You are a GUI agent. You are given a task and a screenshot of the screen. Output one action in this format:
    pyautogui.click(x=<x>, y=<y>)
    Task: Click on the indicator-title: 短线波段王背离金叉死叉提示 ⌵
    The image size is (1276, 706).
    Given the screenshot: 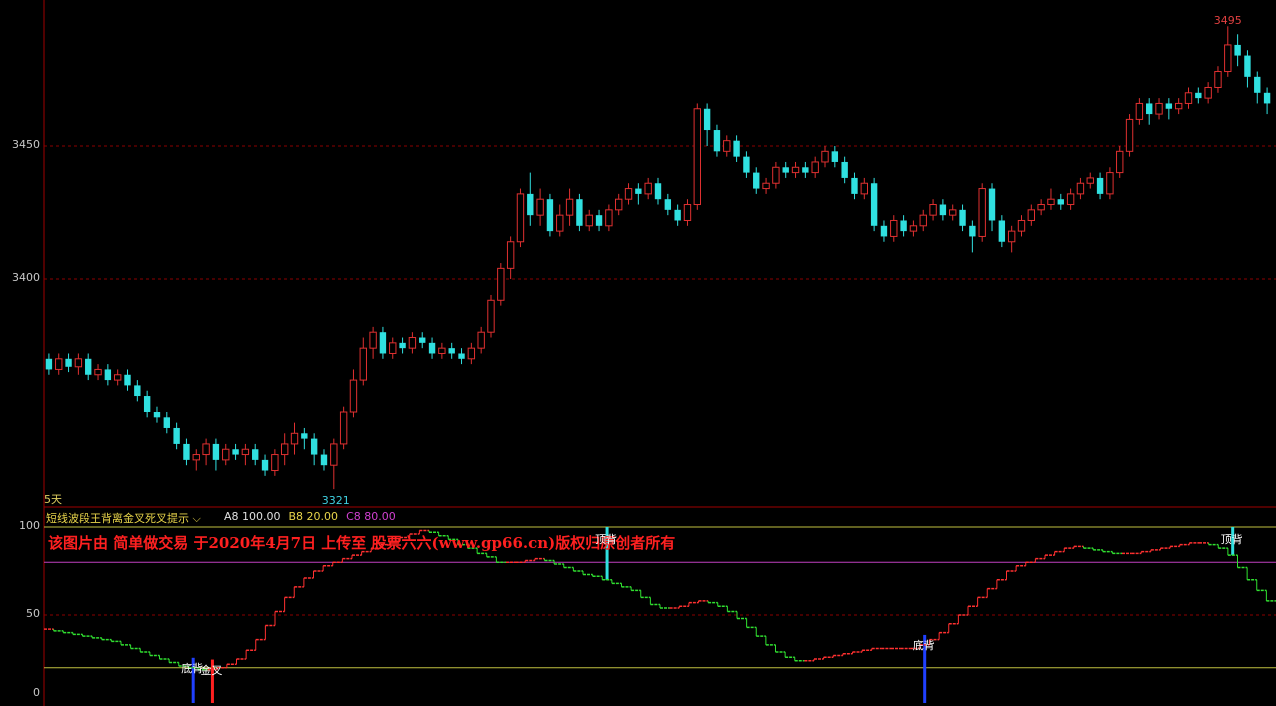 What is the action you would take?
    pyautogui.click(x=123, y=518)
    